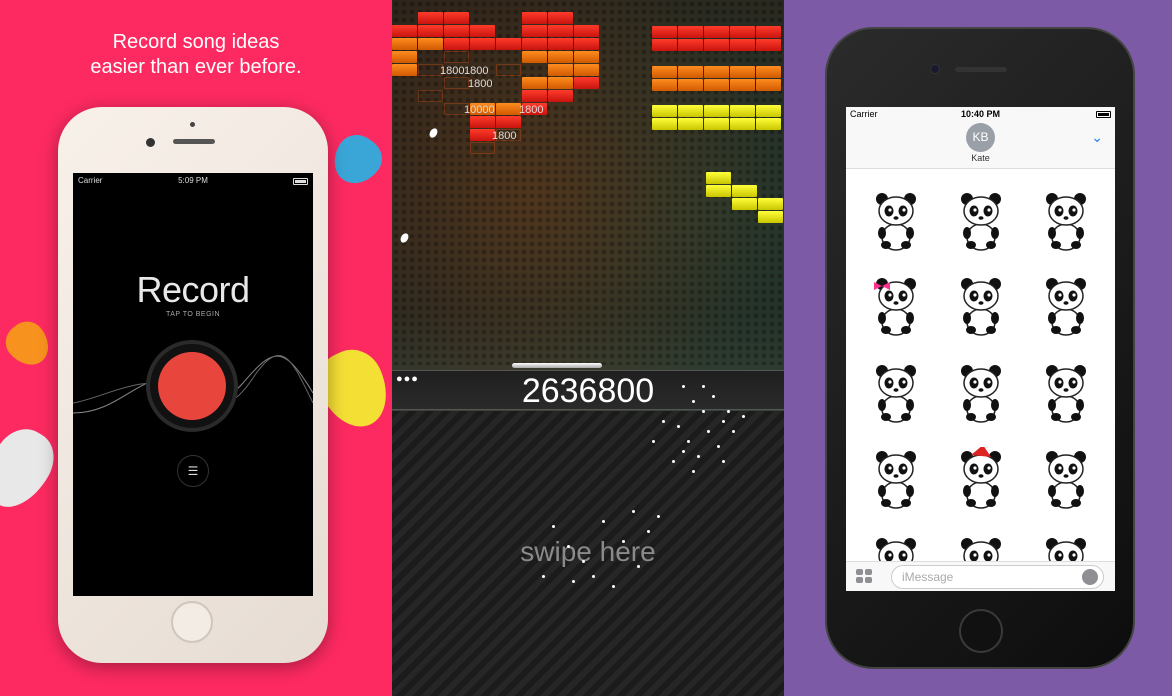  I want to click on imessage-placeholder: iMessage, so click(928, 577).